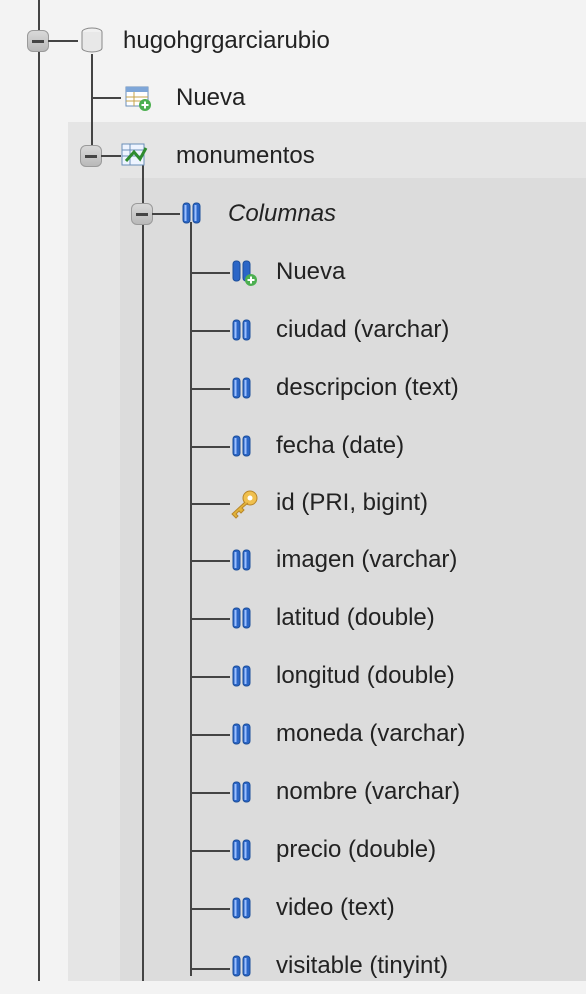 The width and height of the screenshot is (586, 994). Describe the element at coordinates (371, 733) in the screenshot. I see `column-label: moneda (varchar)` at that location.